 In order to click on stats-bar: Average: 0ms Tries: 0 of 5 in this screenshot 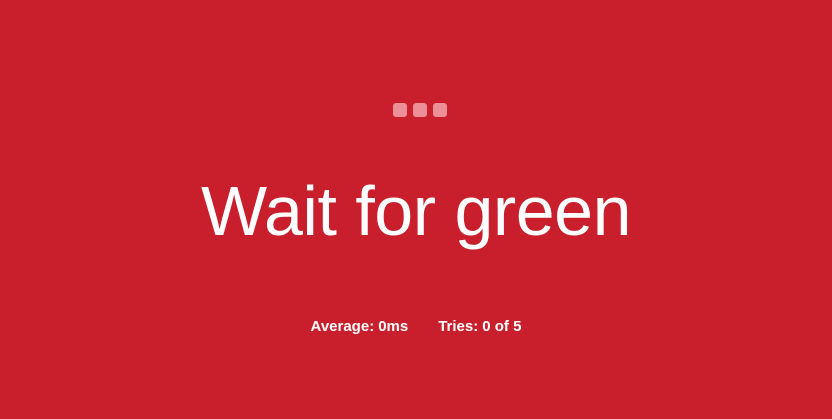, I will do `click(416, 327)`.